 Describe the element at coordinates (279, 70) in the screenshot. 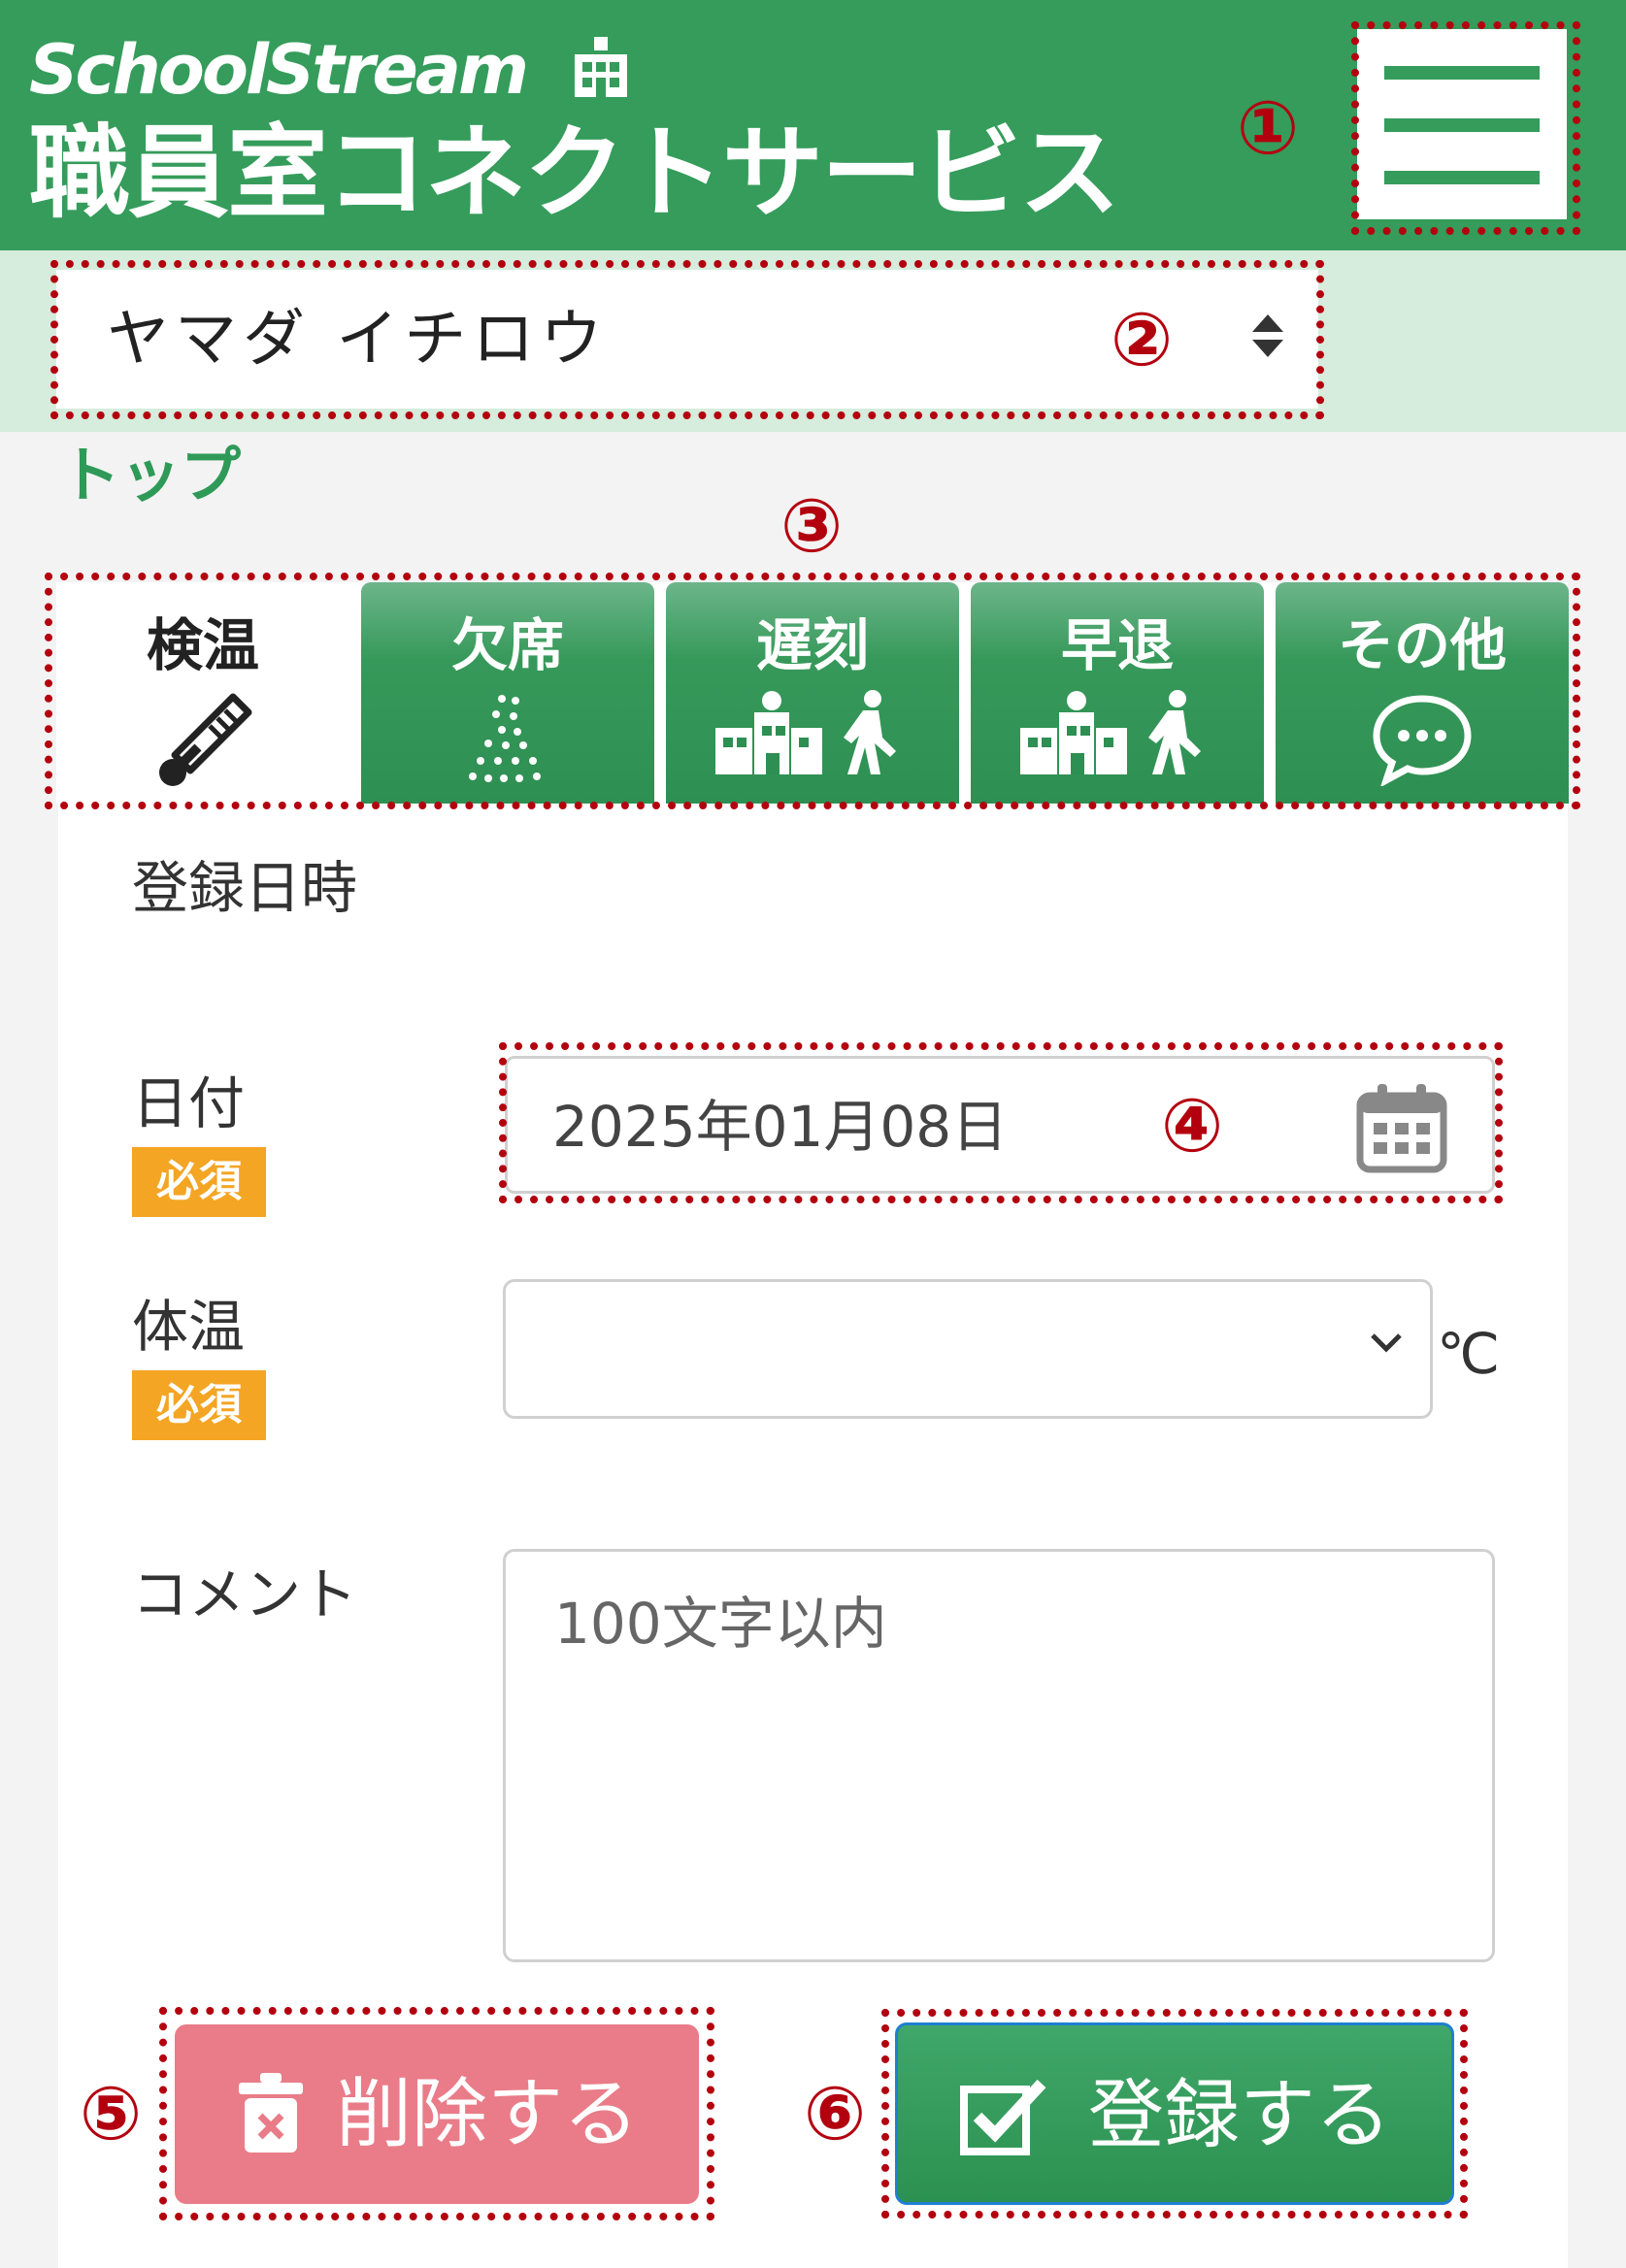

I see `brand-logo-text: SchoolStream` at that location.